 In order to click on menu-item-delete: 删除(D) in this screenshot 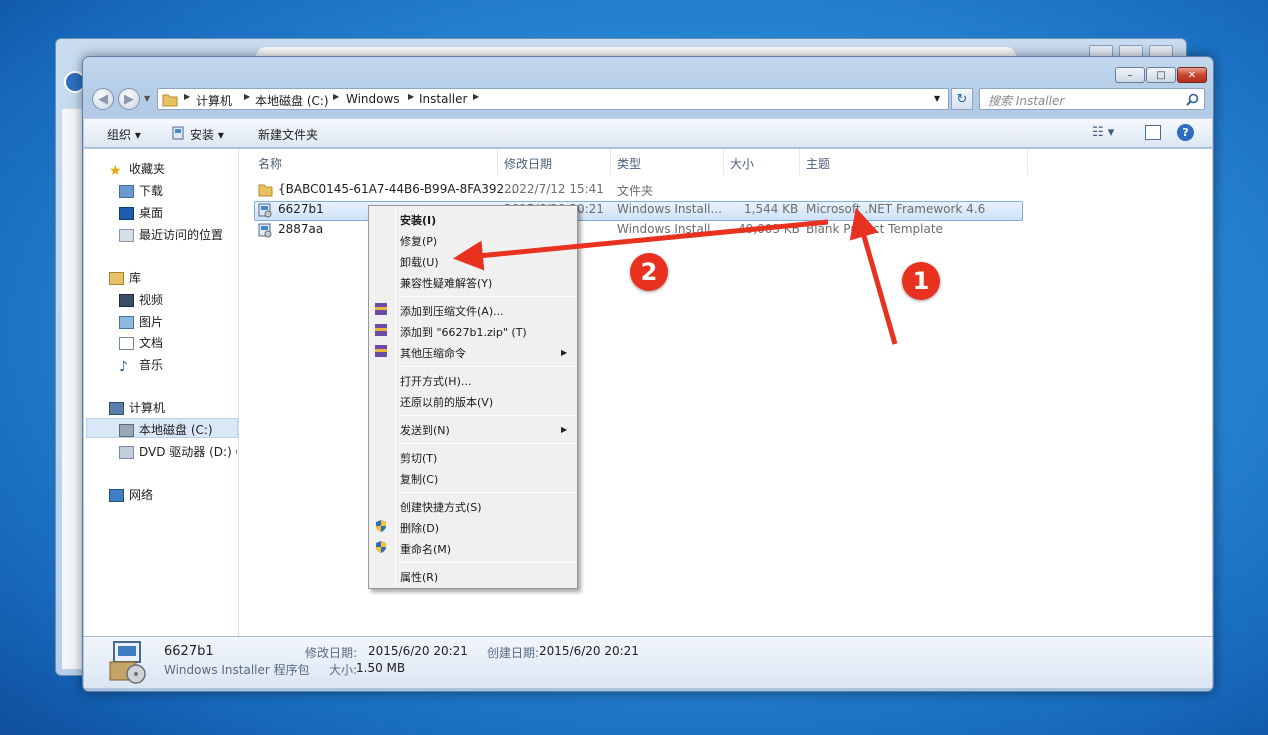, I will do `click(419, 528)`.